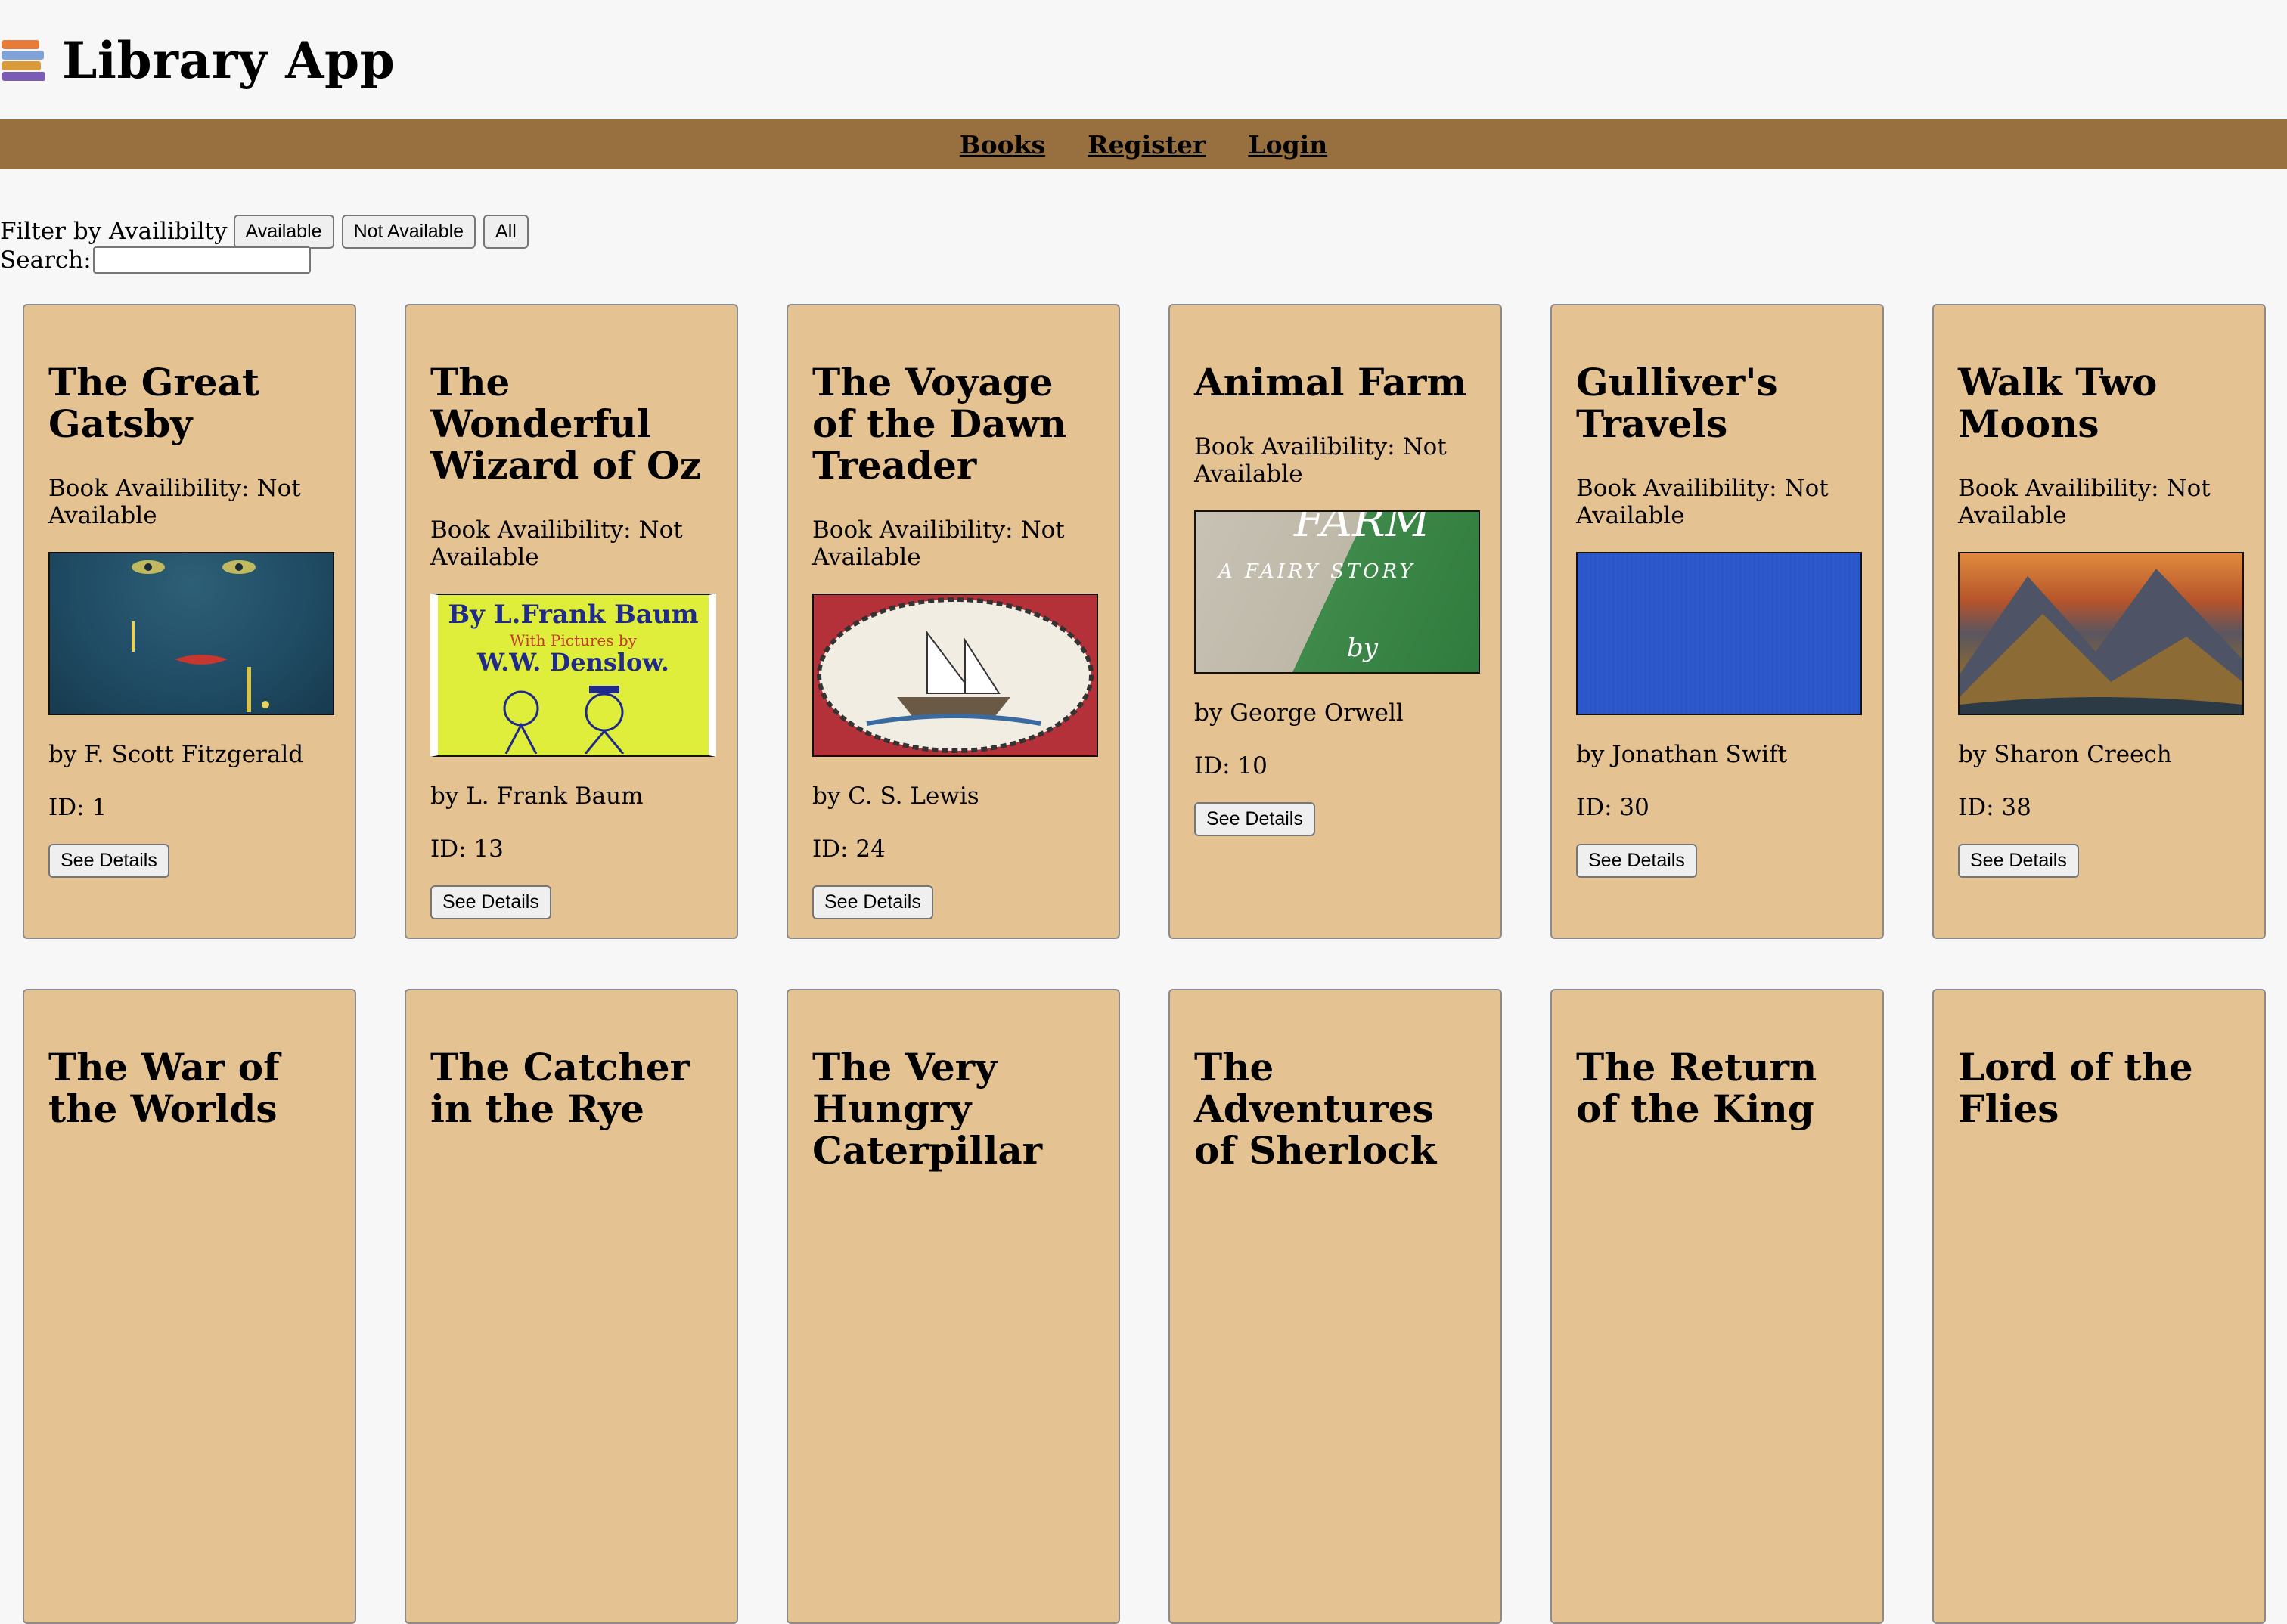  What do you see at coordinates (24, 60) in the screenshot?
I see `books-stack-icon` at bounding box center [24, 60].